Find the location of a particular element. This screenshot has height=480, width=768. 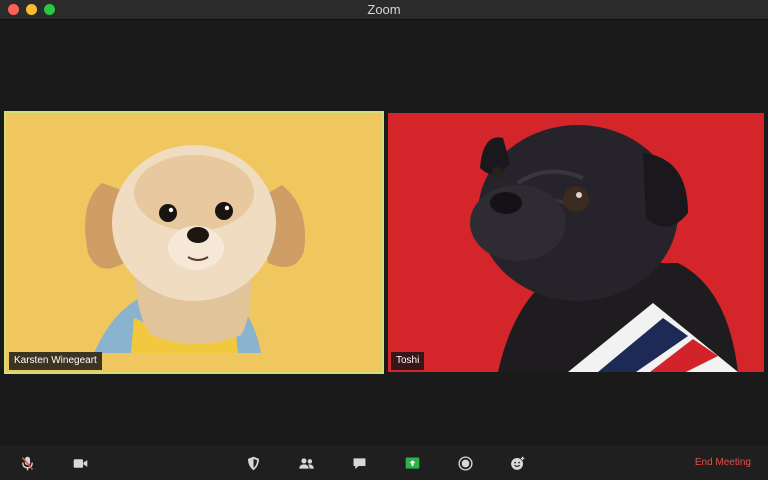

video-camera-icon is located at coordinates (80, 463).